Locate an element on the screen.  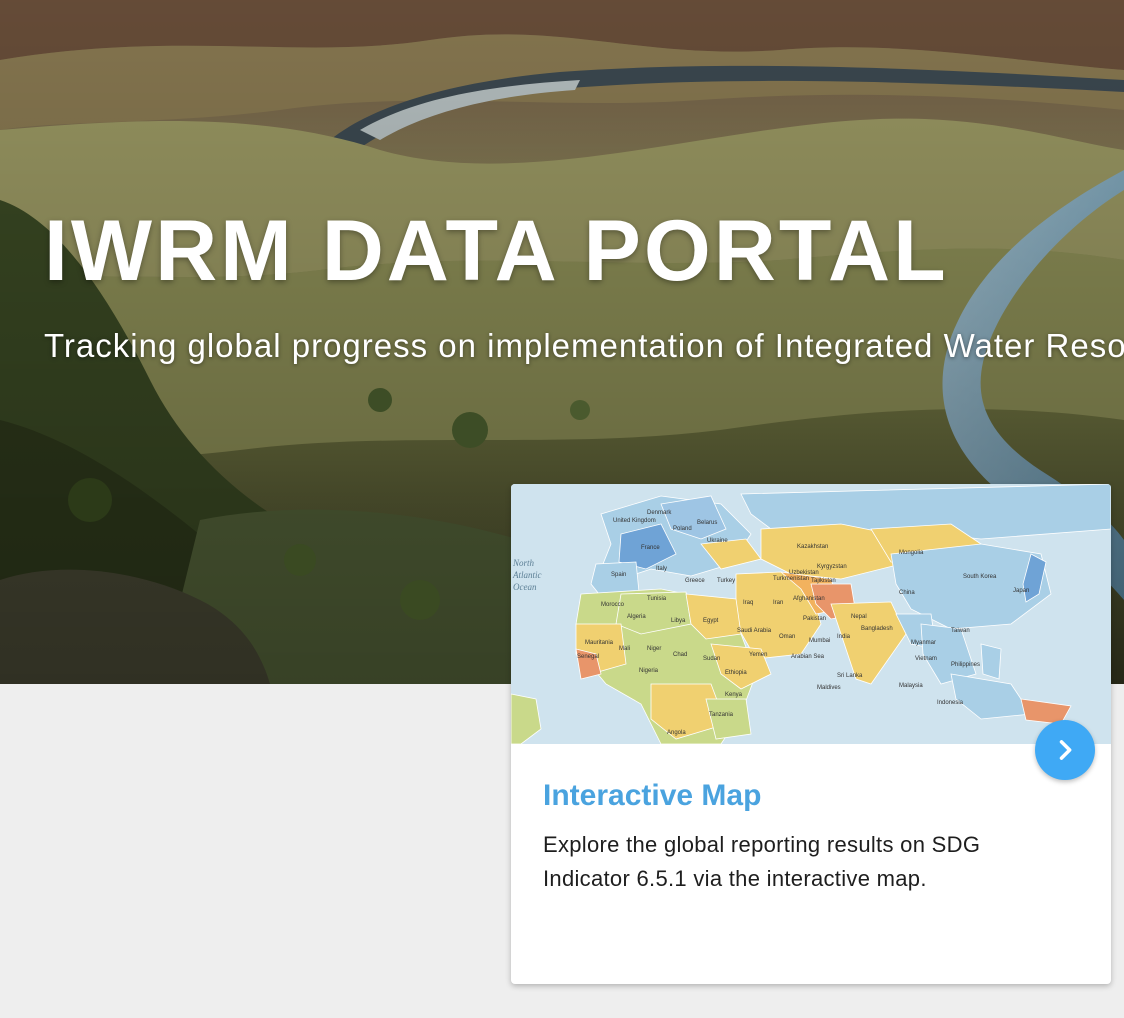
svg-text: Yemen is located at coordinates (758, 655).